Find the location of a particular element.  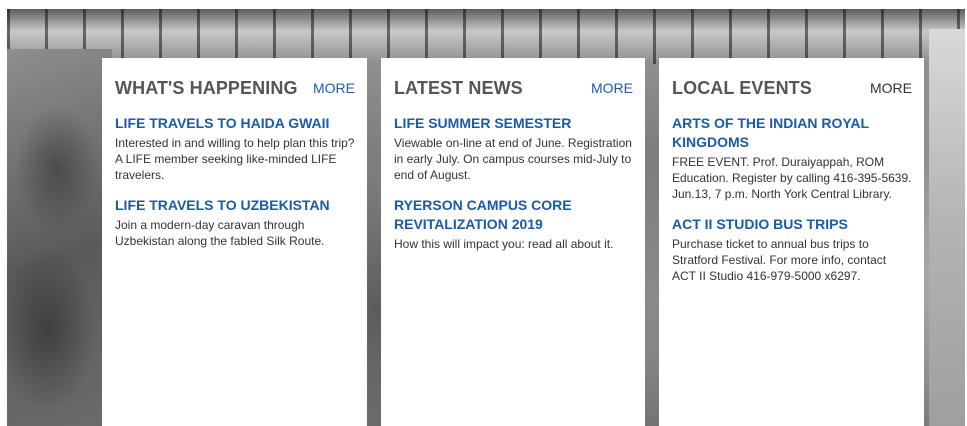

rock-right is located at coordinates (947, 227).